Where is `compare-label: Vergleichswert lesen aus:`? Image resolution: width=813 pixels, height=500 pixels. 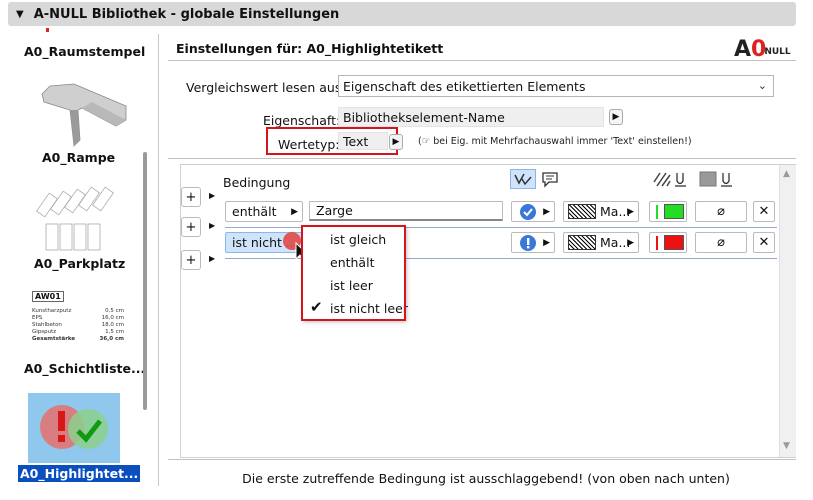
compare-label: Vergleichswert lesen aus: is located at coordinates (266, 87).